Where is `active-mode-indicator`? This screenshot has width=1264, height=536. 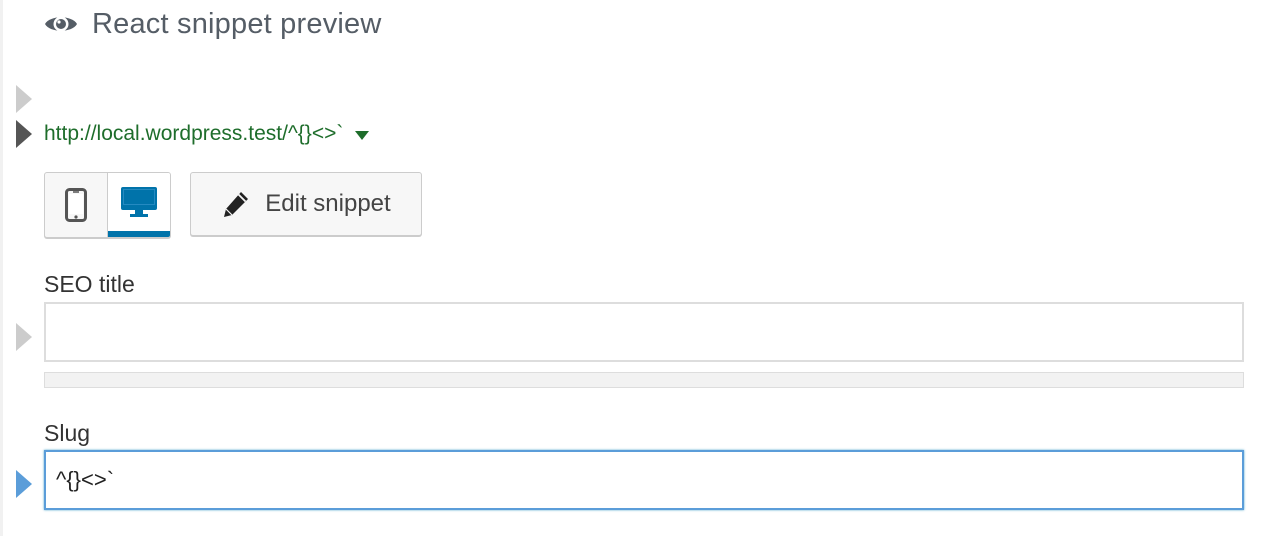 active-mode-indicator is located at coordinates (139, 234).